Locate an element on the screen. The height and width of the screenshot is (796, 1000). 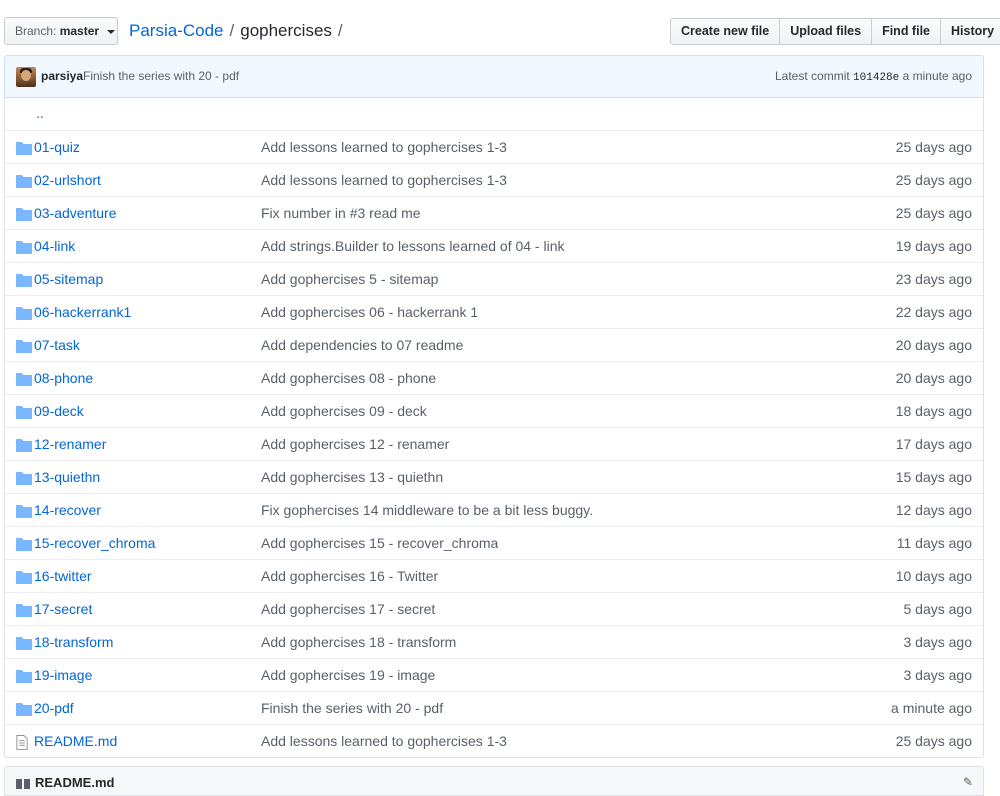
avatar is located at coordinates (26, 77).